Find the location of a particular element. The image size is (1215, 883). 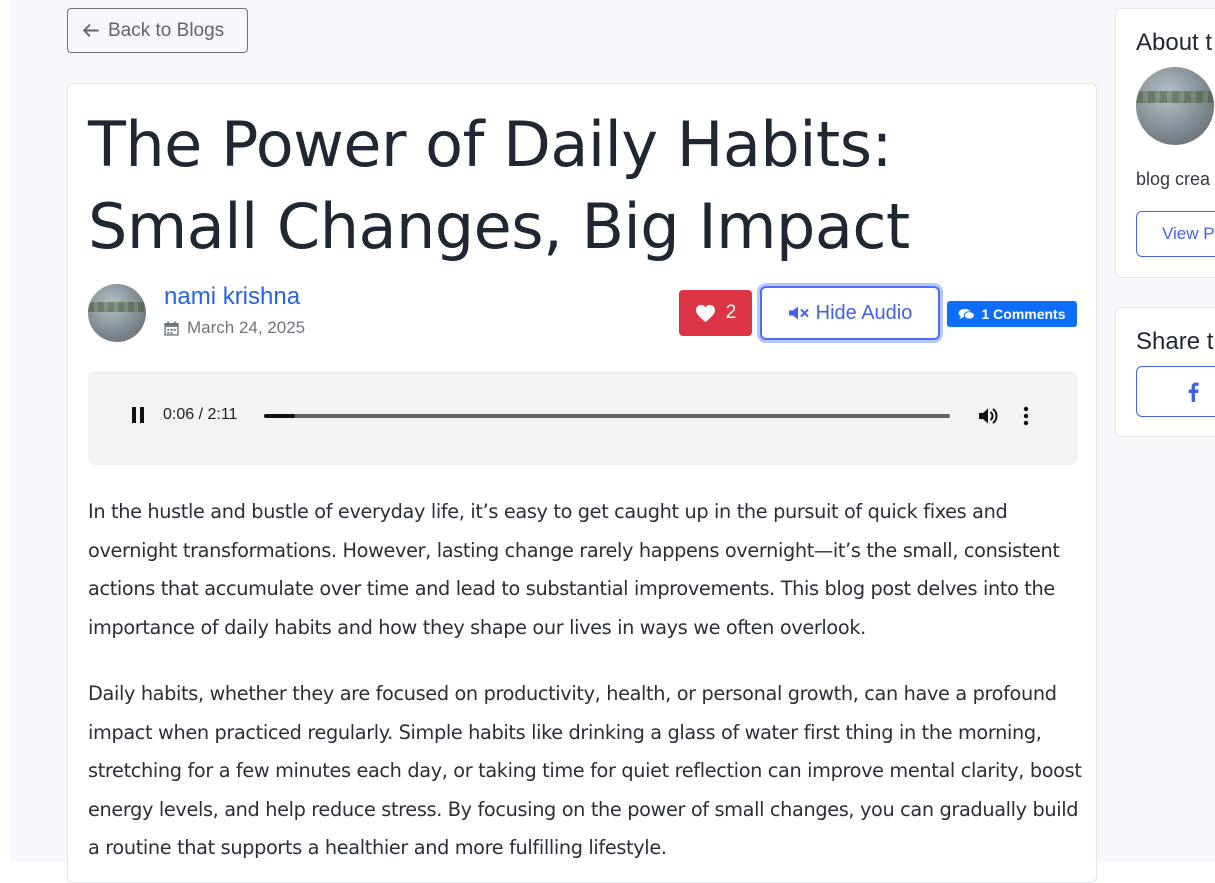

post-date-text: March 24, 2025 is located at coordinates (246, 327).